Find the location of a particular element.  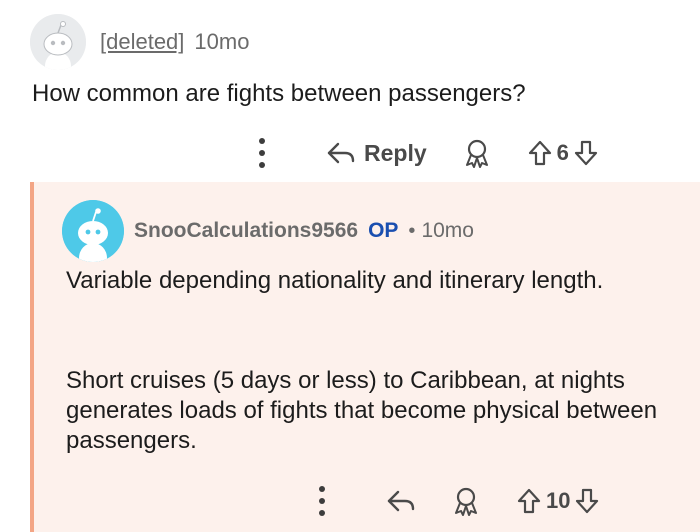

comment-author: [deleted] is located at coordinates (142, 42).